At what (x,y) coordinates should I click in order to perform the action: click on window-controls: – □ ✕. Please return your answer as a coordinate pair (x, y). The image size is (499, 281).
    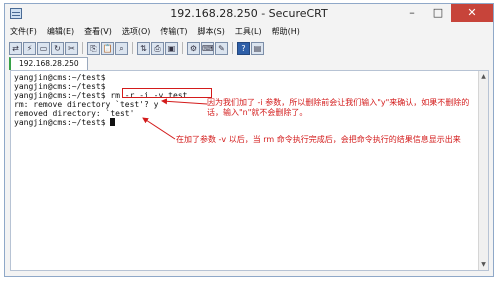
    Looking at the image, I should click on (446, 13).